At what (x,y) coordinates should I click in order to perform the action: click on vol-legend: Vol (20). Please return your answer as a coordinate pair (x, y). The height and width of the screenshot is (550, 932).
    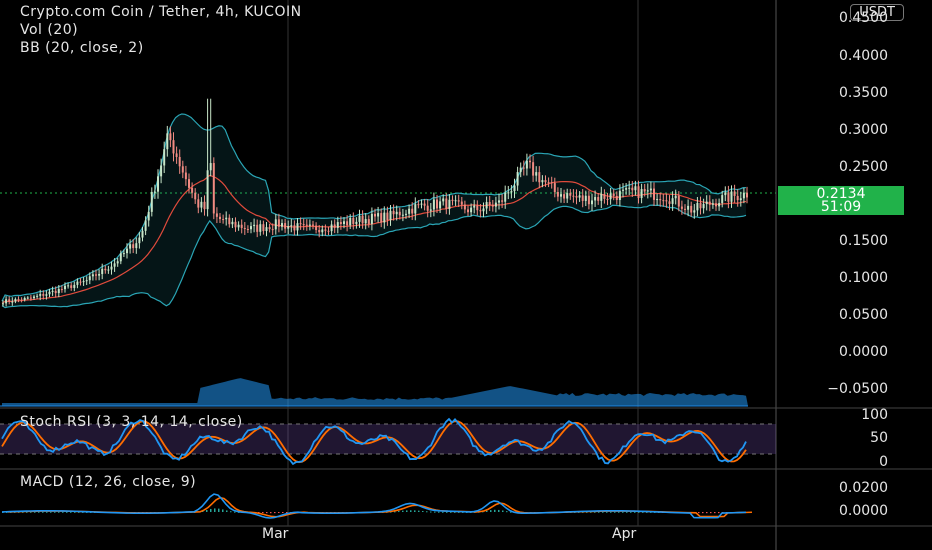
    Looking at the image, I should click on (49, 30).